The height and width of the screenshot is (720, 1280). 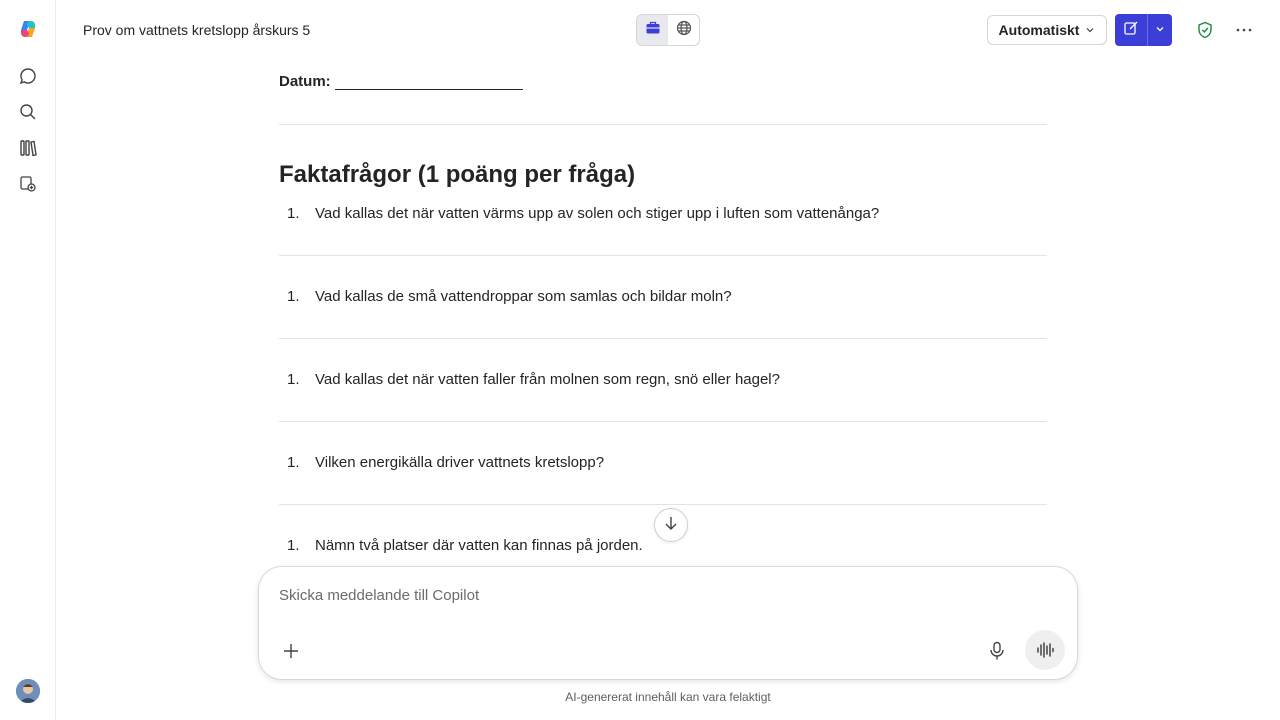 I want to click on ai-disclaimer: AI-genererat innehåll kan vara felaktigt, so click(x=668, y=697).